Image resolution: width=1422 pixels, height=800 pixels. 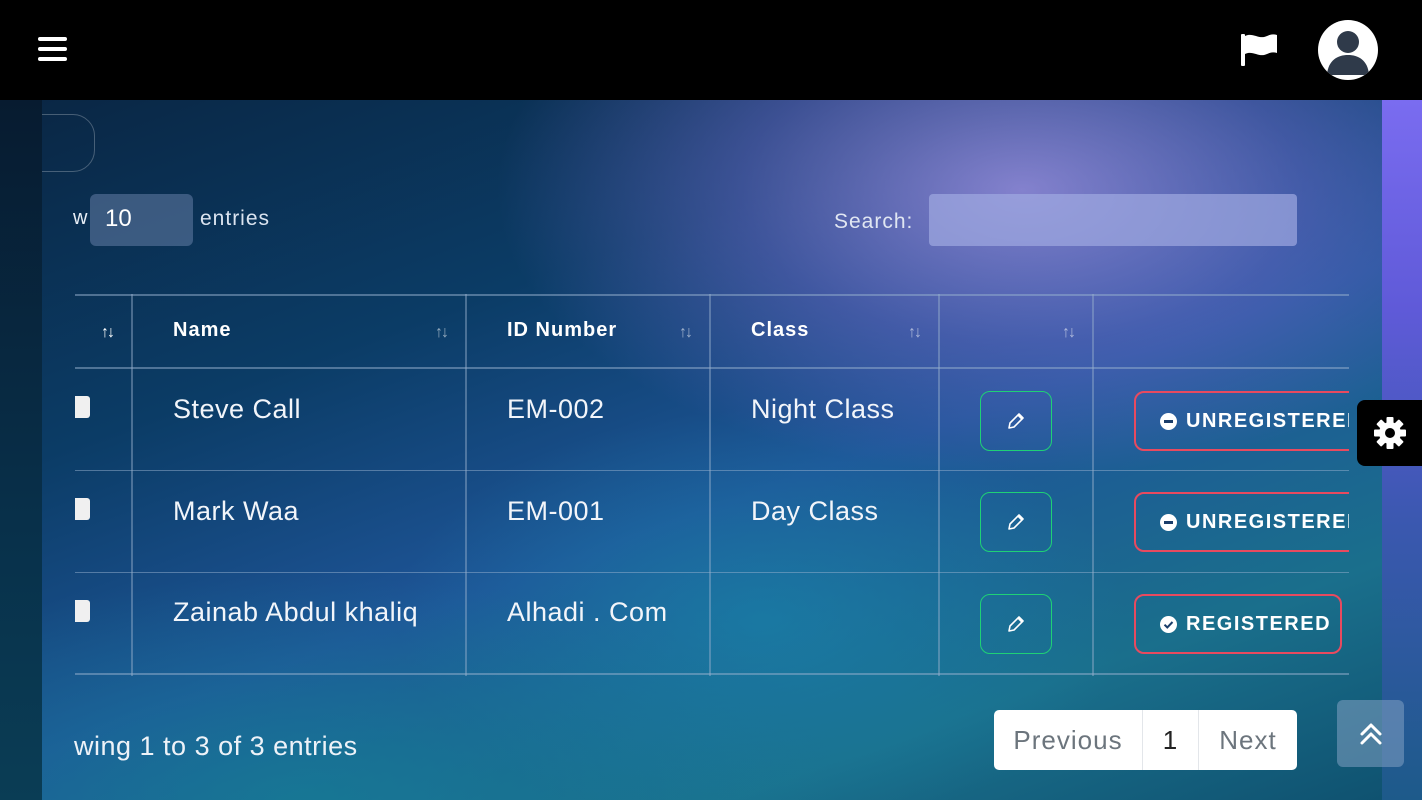 I want to click on check-circle-icon, so click(x=1168, y=624).